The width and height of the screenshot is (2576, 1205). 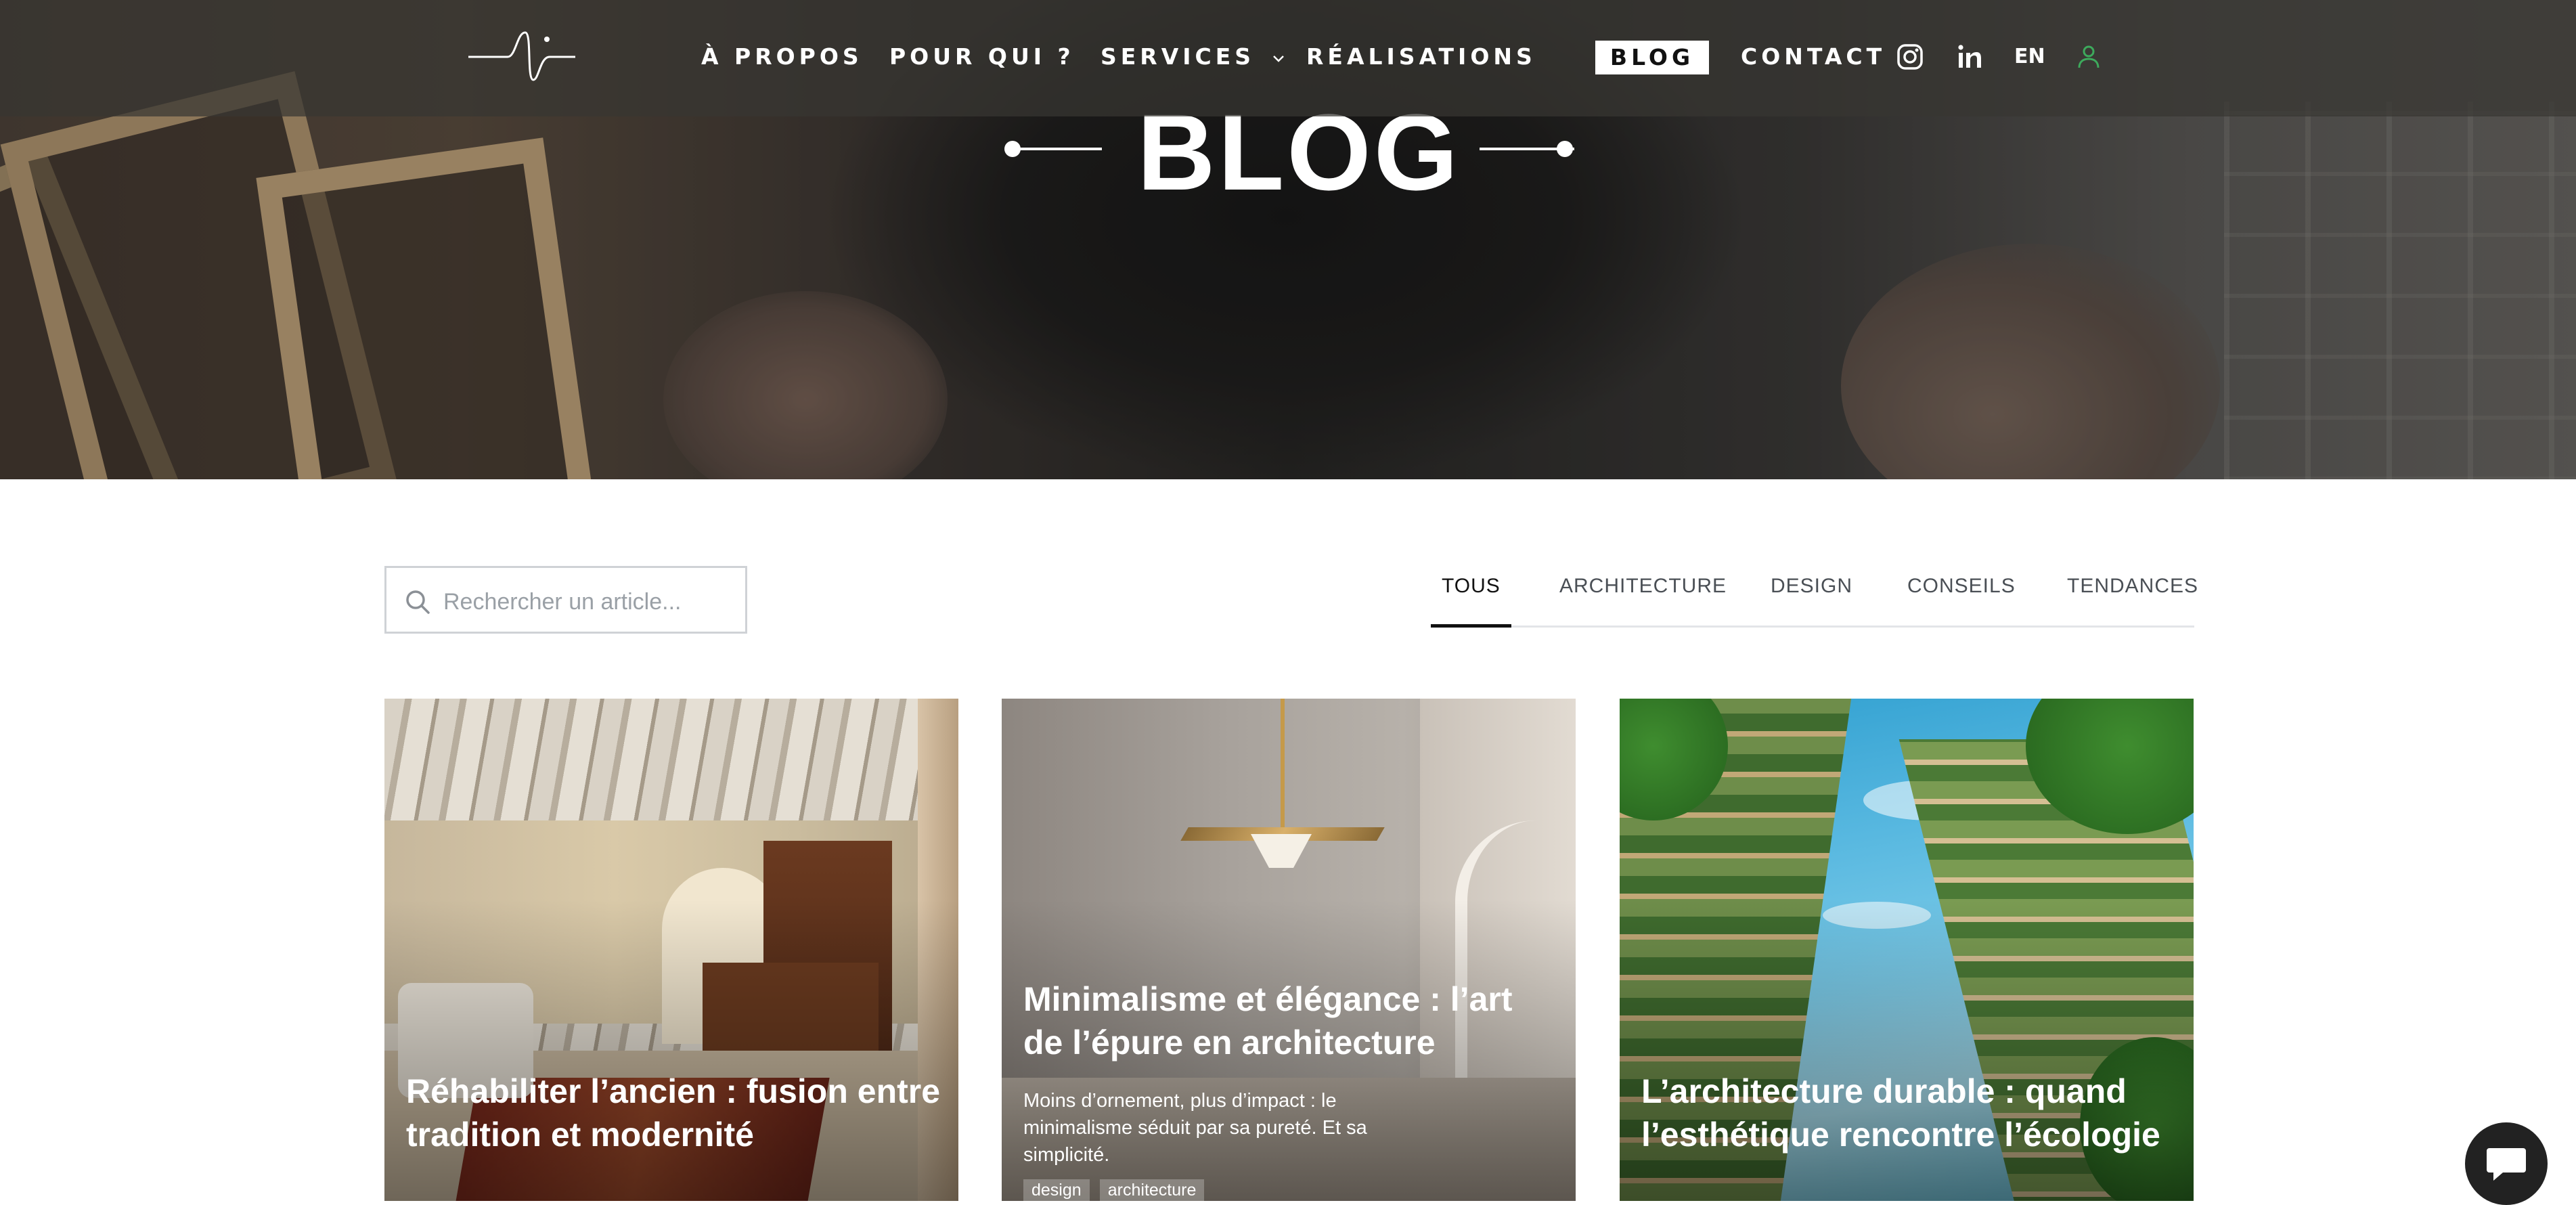 I want to click on user-icon, so click(x=2089, y=57).